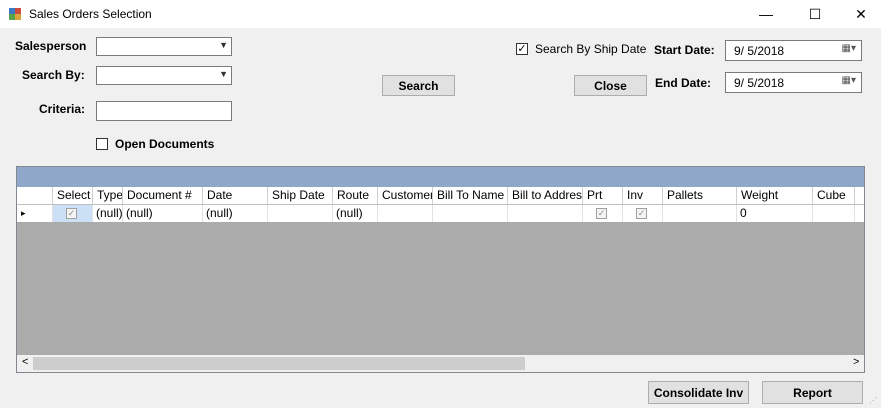  Describe the element at coordinates (545, 195) in the screenshot. I see `column-header-bill-to-address: Bill to Addres` at that location.